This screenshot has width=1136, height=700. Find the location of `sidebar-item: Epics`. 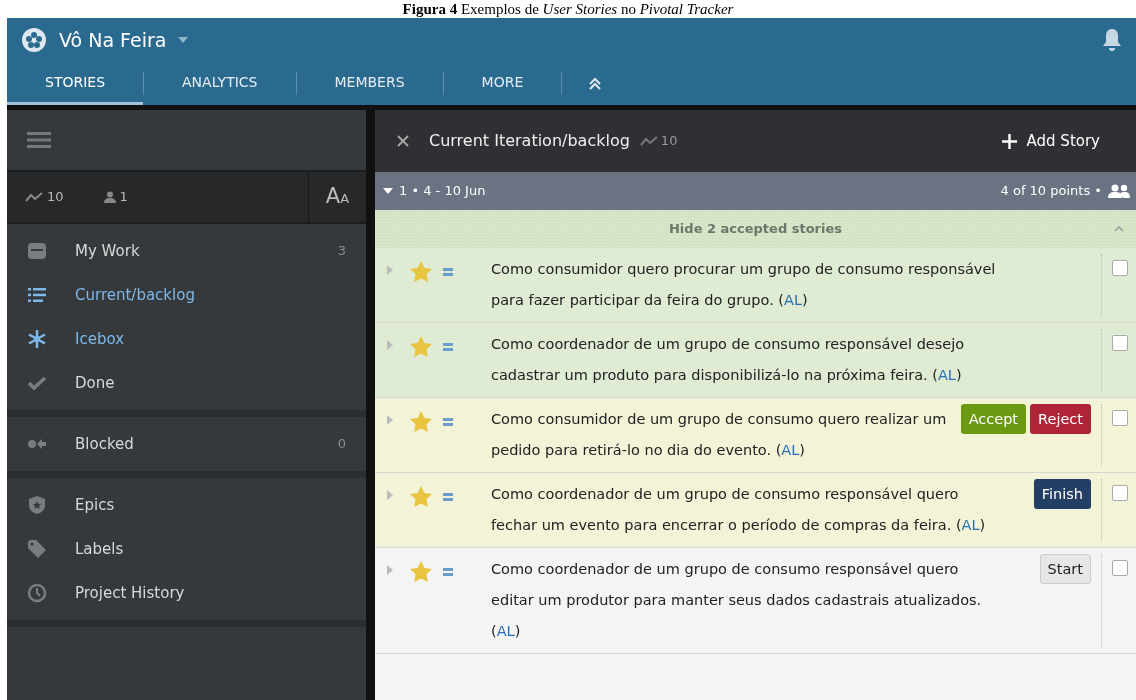

sidebar-item: Epics is located at coordinates (186, 505).